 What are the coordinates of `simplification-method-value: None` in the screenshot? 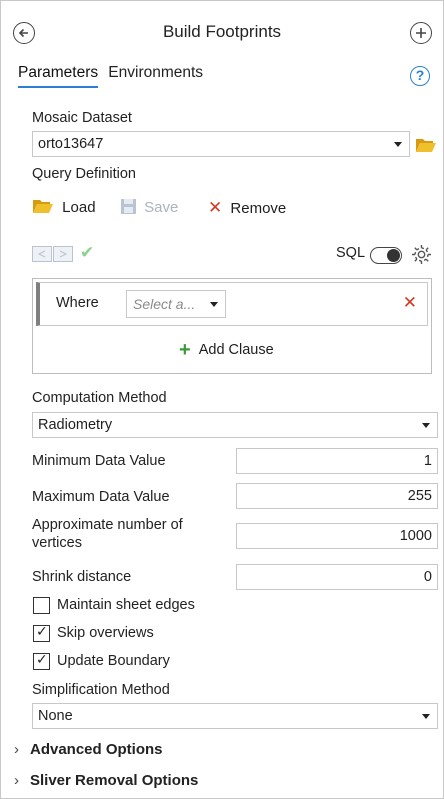 It's located at (55, 716).